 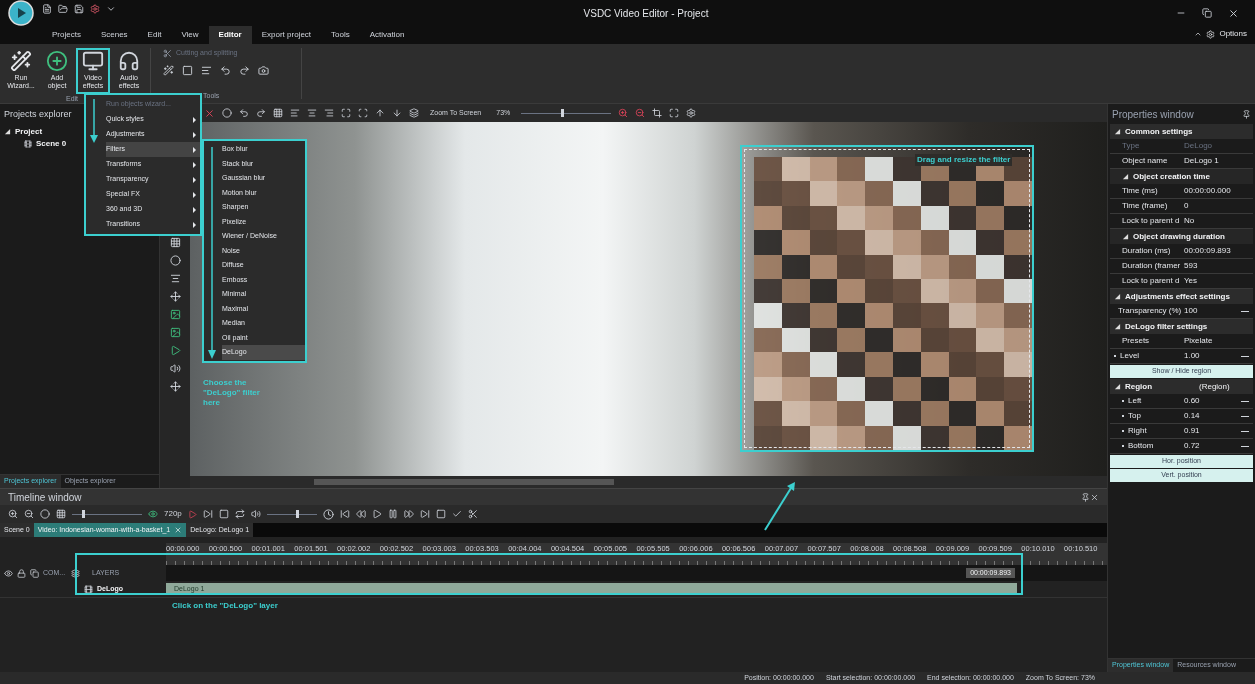 What do you see at coordinates (424, 514) in the screenshot?
I see `skip-forward-icon` at bounding box center [424, 514].